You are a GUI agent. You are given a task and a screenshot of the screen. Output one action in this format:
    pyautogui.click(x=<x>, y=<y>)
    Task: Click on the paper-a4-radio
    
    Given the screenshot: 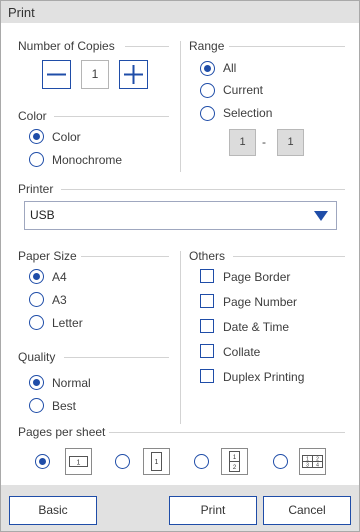 What is the action you would take?
    pyautogui.click(x=36, y=276)
    